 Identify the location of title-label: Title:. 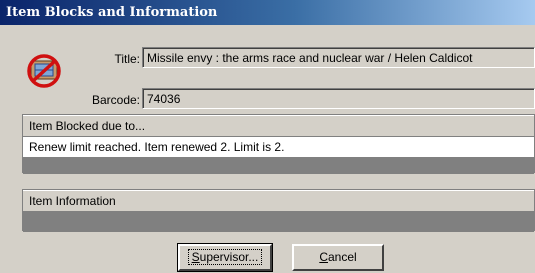
(127, 59).